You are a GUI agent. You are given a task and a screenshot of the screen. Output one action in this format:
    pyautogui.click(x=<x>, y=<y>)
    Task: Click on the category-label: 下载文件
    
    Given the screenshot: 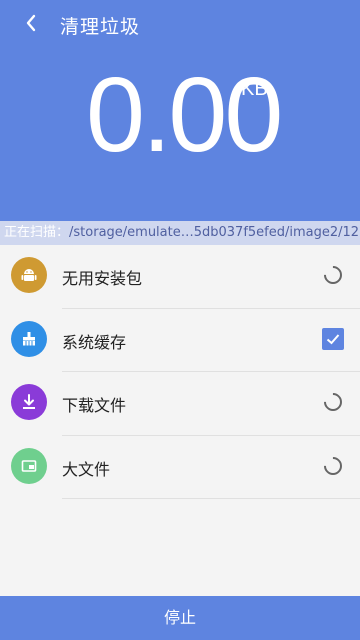 What is the action you would take?
    pyautogui.click(x=94, y=405)
    